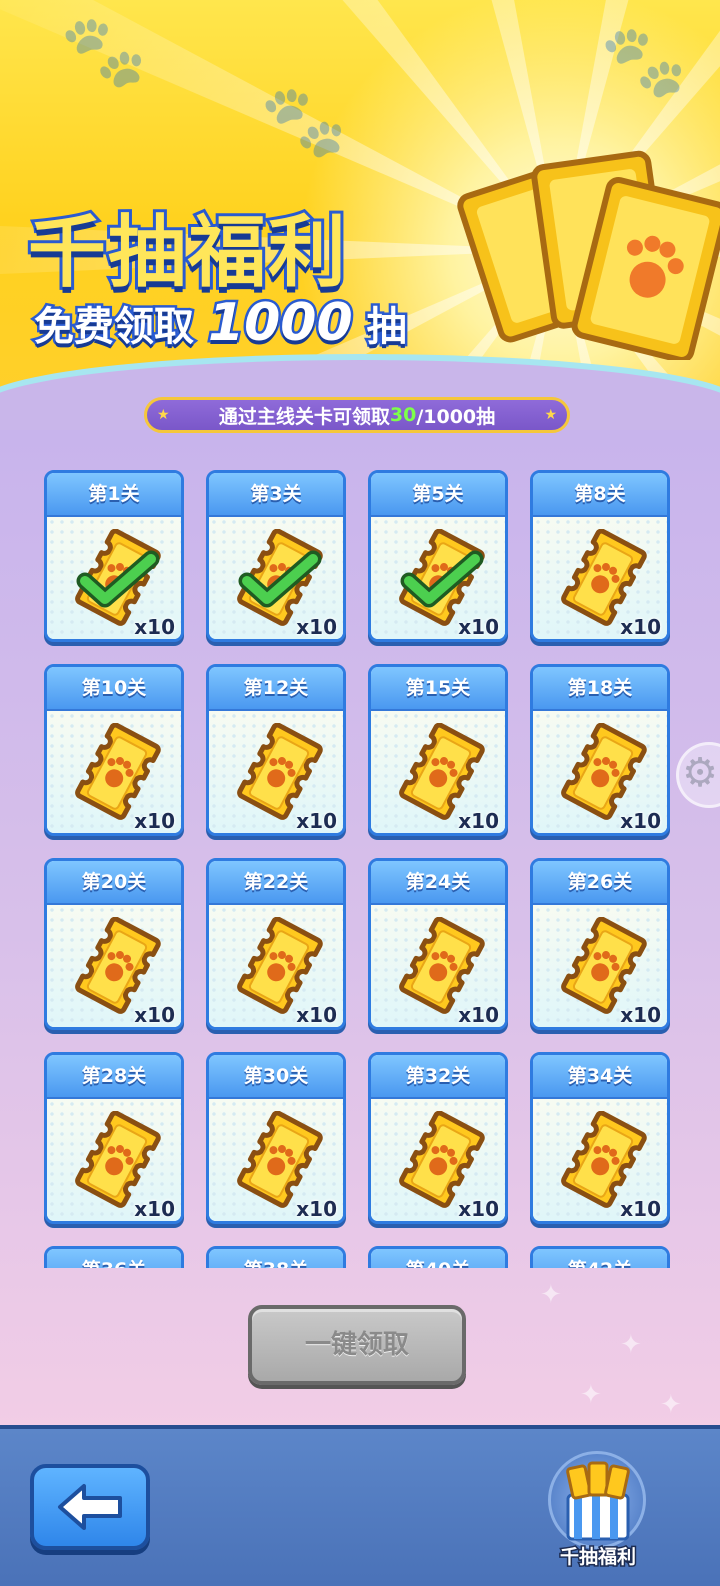 Image resolution: width=720 pixels, height=1586 pixels. I want to click on reward-card: 第20关 x10, so click(114, 944).